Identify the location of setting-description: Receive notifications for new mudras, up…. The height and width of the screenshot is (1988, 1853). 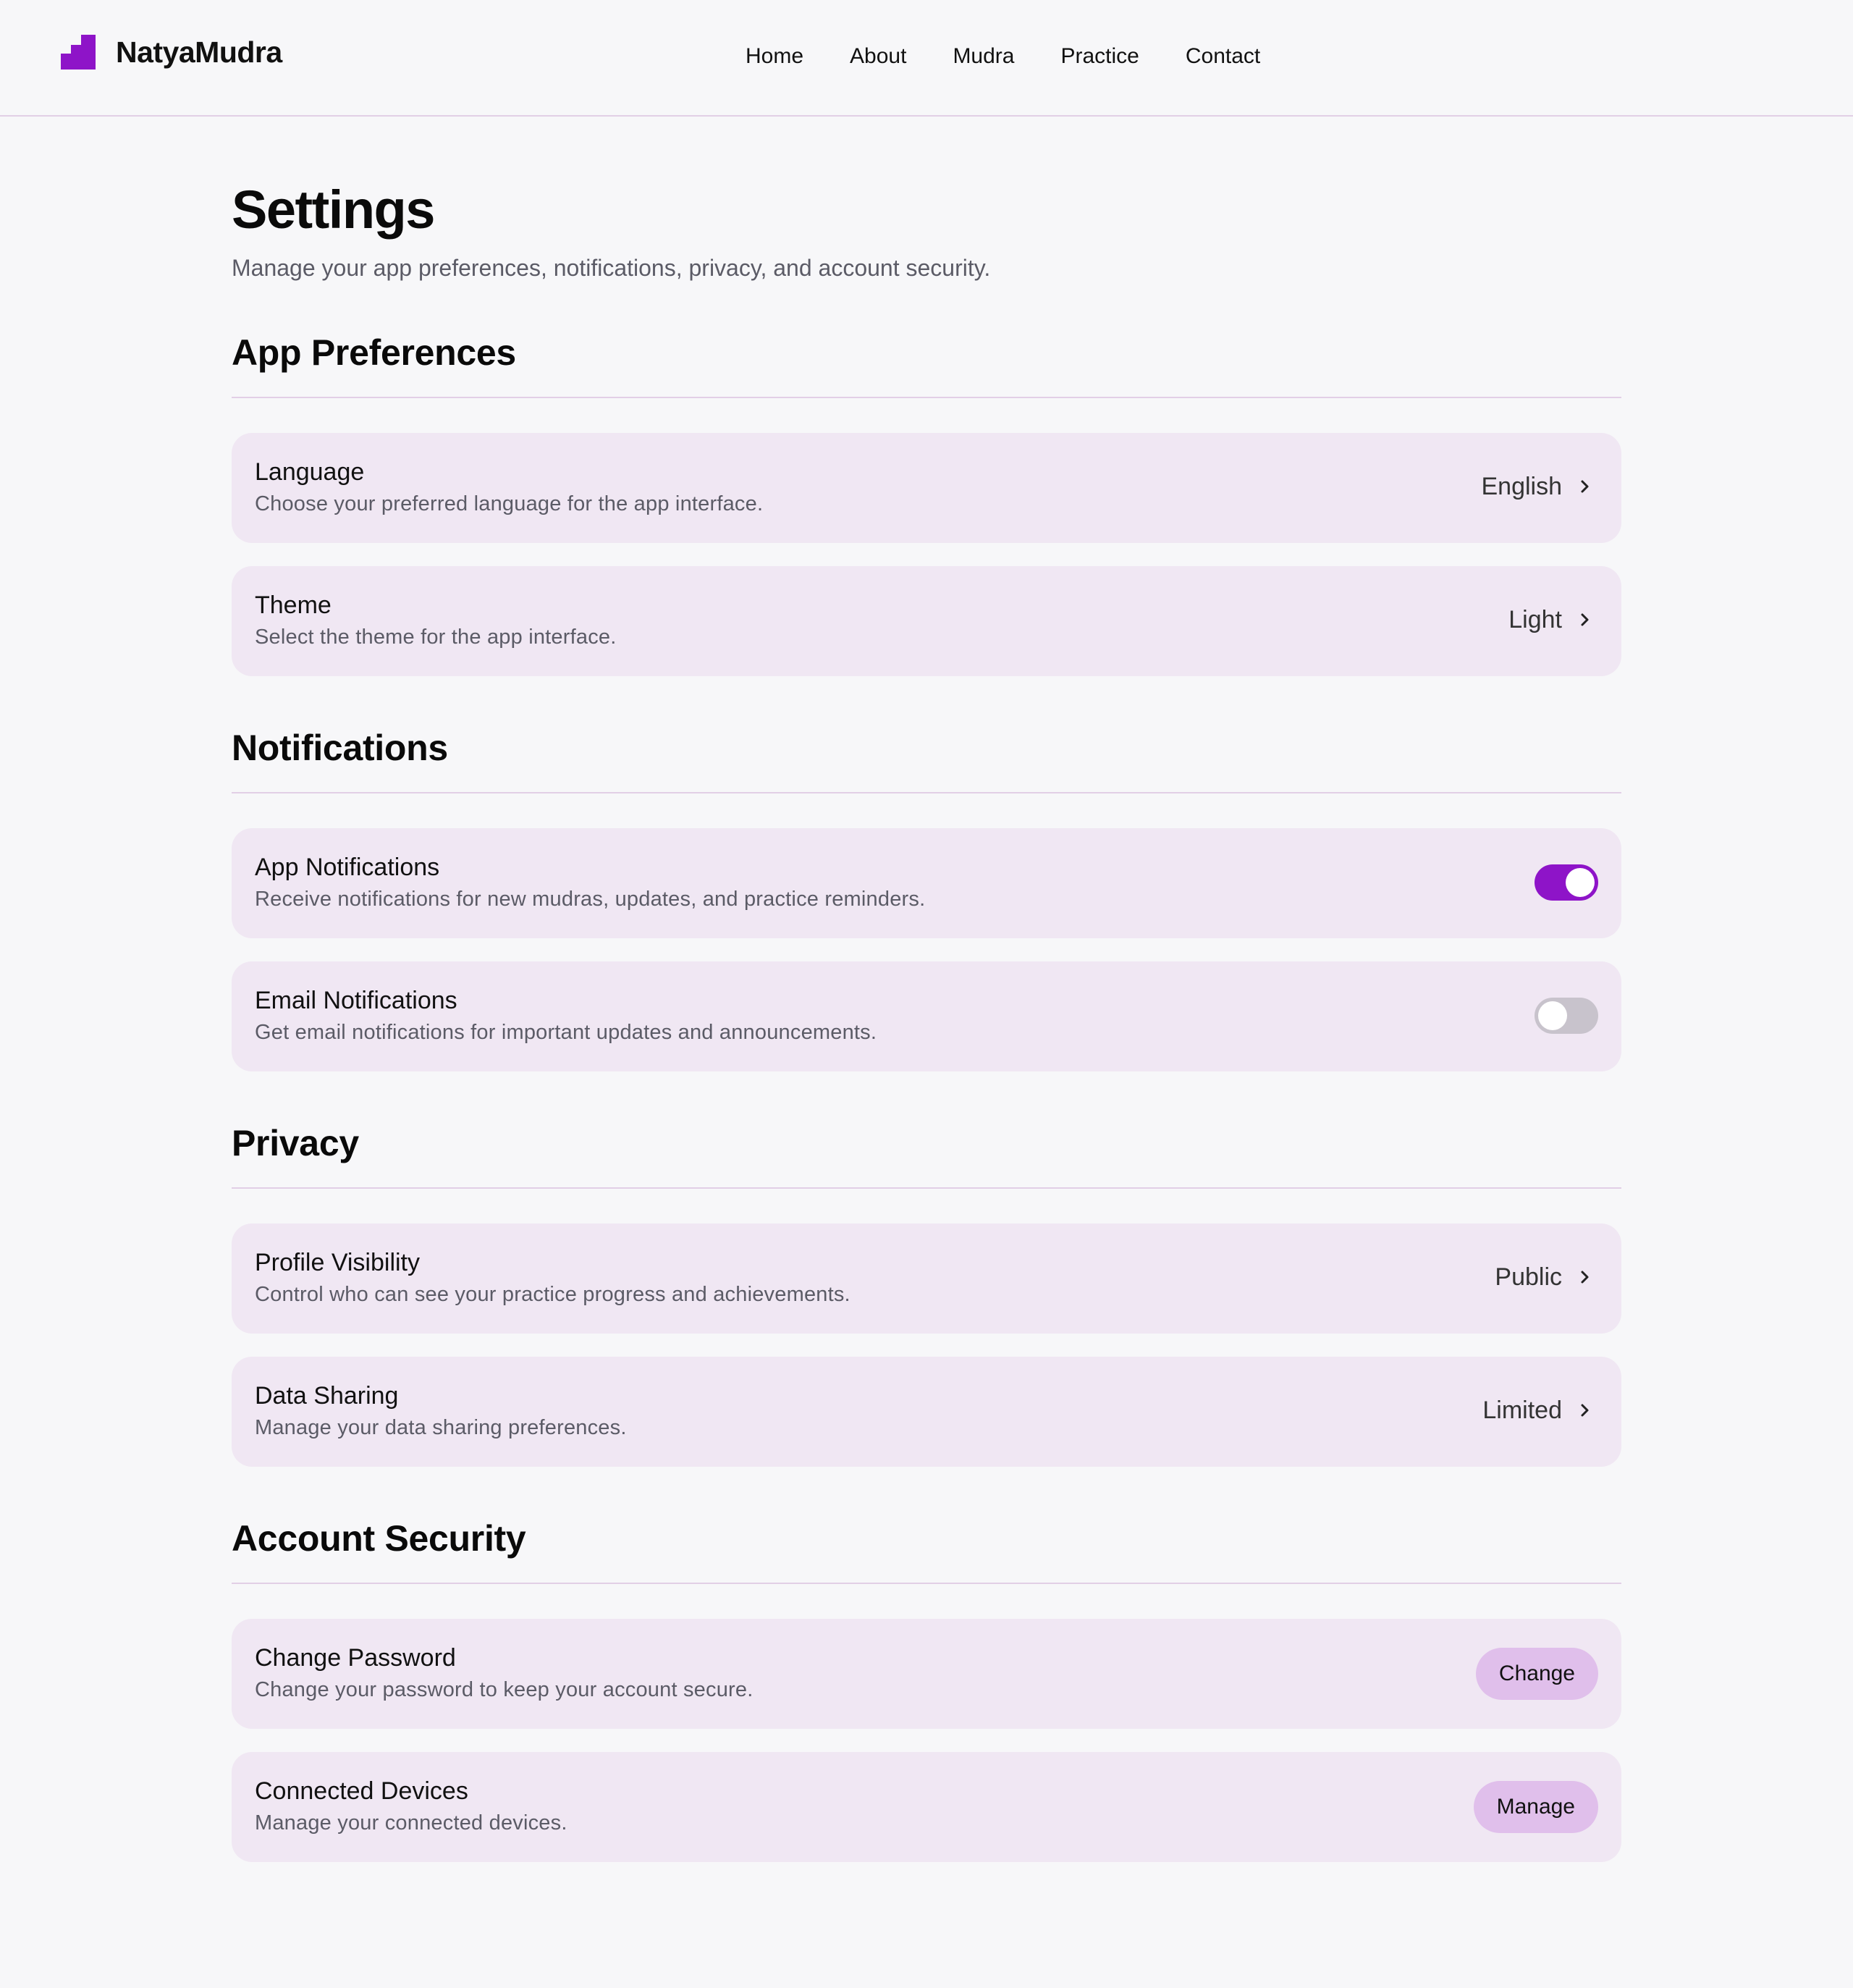
(590, 899).